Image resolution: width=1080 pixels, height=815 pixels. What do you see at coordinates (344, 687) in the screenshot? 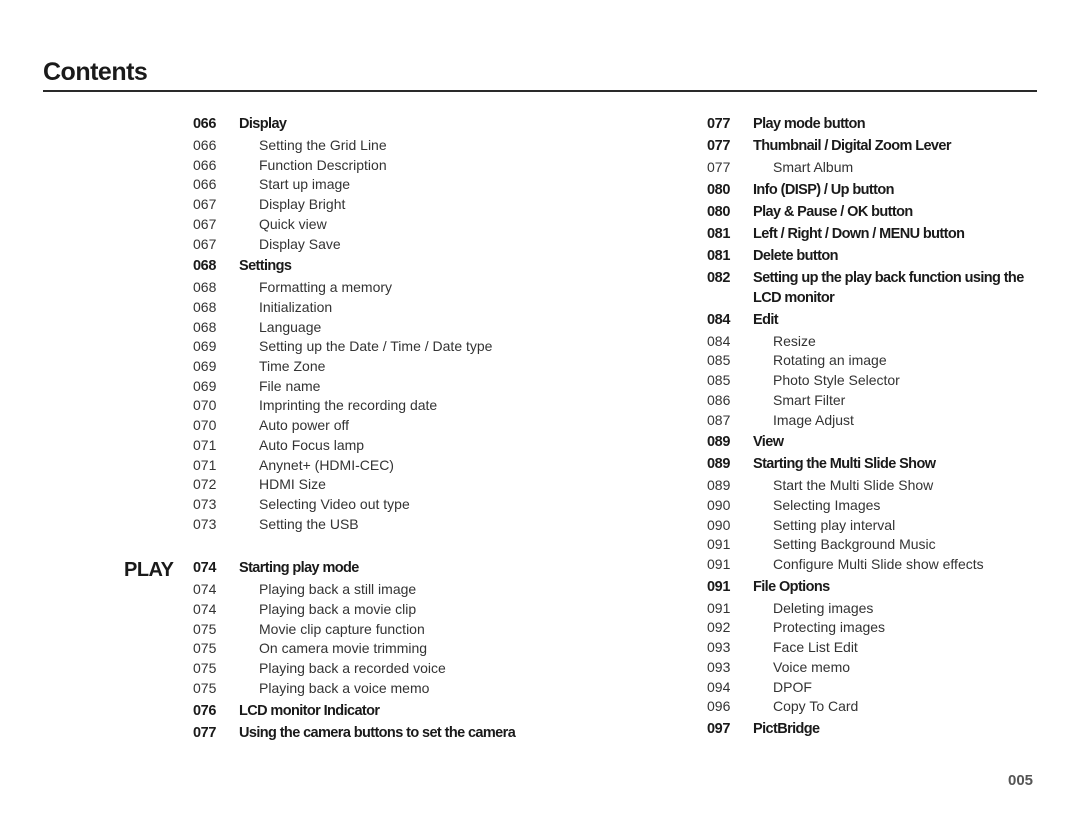
I see `toc-entry-title: Playing back a voice memo` at bounding box center [344, 687].